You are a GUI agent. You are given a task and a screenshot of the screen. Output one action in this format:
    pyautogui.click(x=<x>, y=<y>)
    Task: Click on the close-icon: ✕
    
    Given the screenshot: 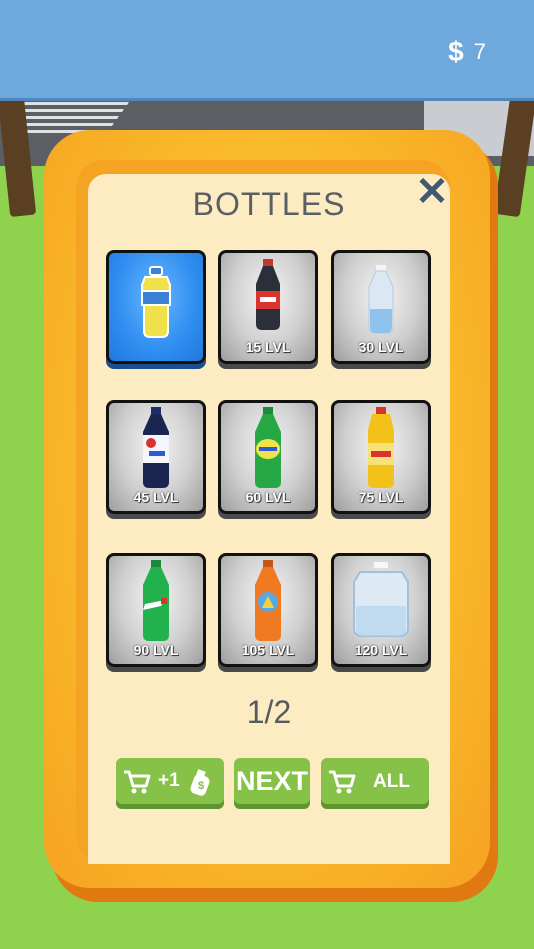 What is the action you would take?
    pyautogui.click(x=432, y=192)
    